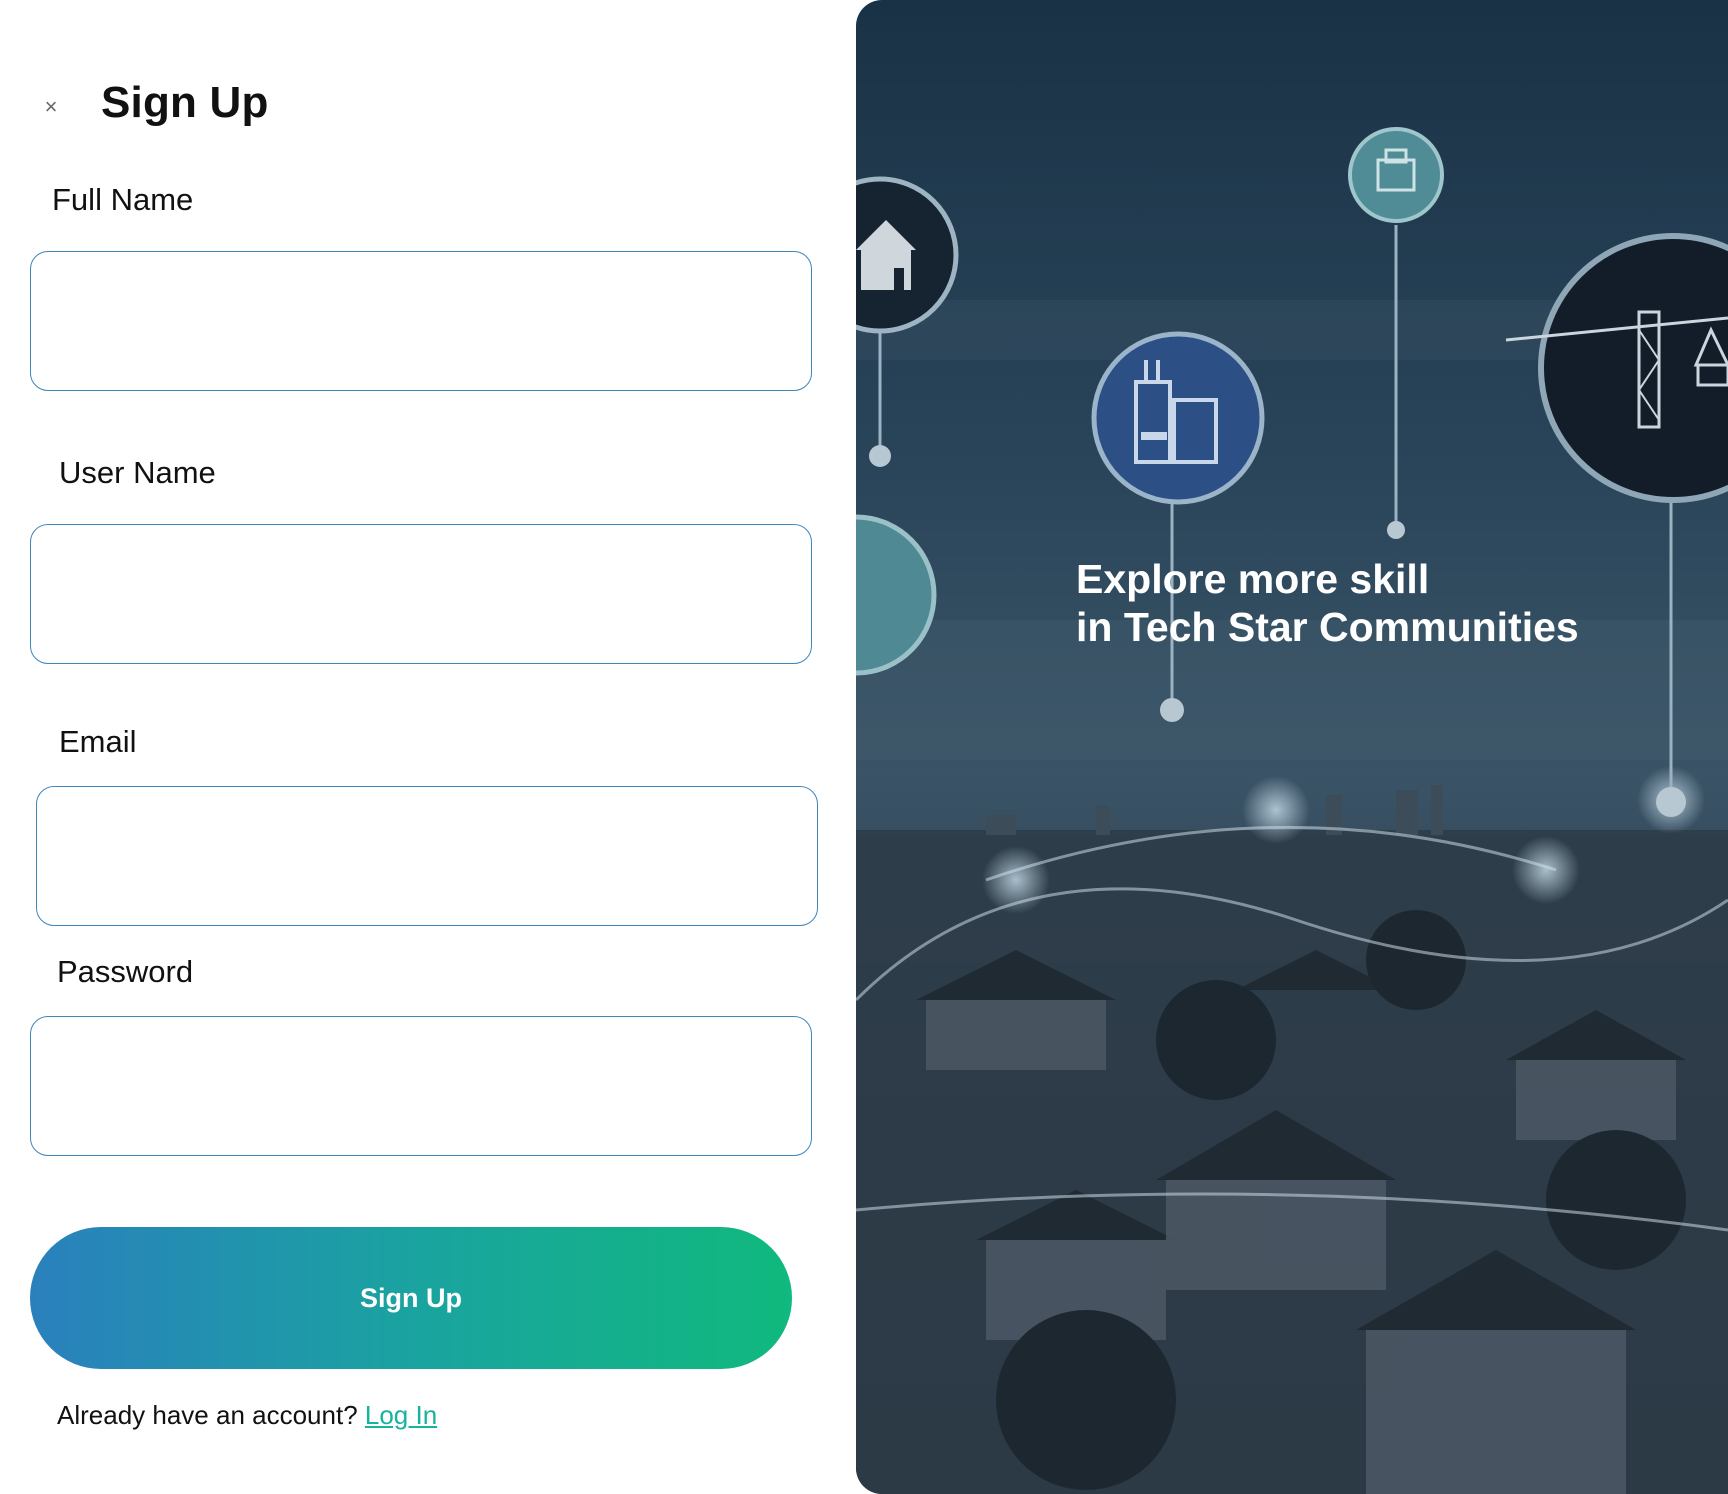 The width and height of the screenshot is (1728, 1494). Describe the element at coordinates (185, 102) in the screenshot. I see `page-title: Sign Up` at that location.